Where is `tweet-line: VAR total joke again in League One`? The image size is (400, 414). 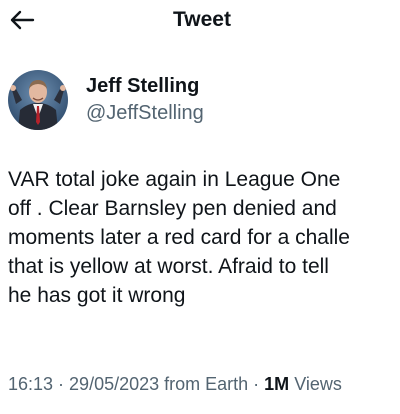 tweet-line: VAR total joke again in League One is located at coordinates (174, 179).